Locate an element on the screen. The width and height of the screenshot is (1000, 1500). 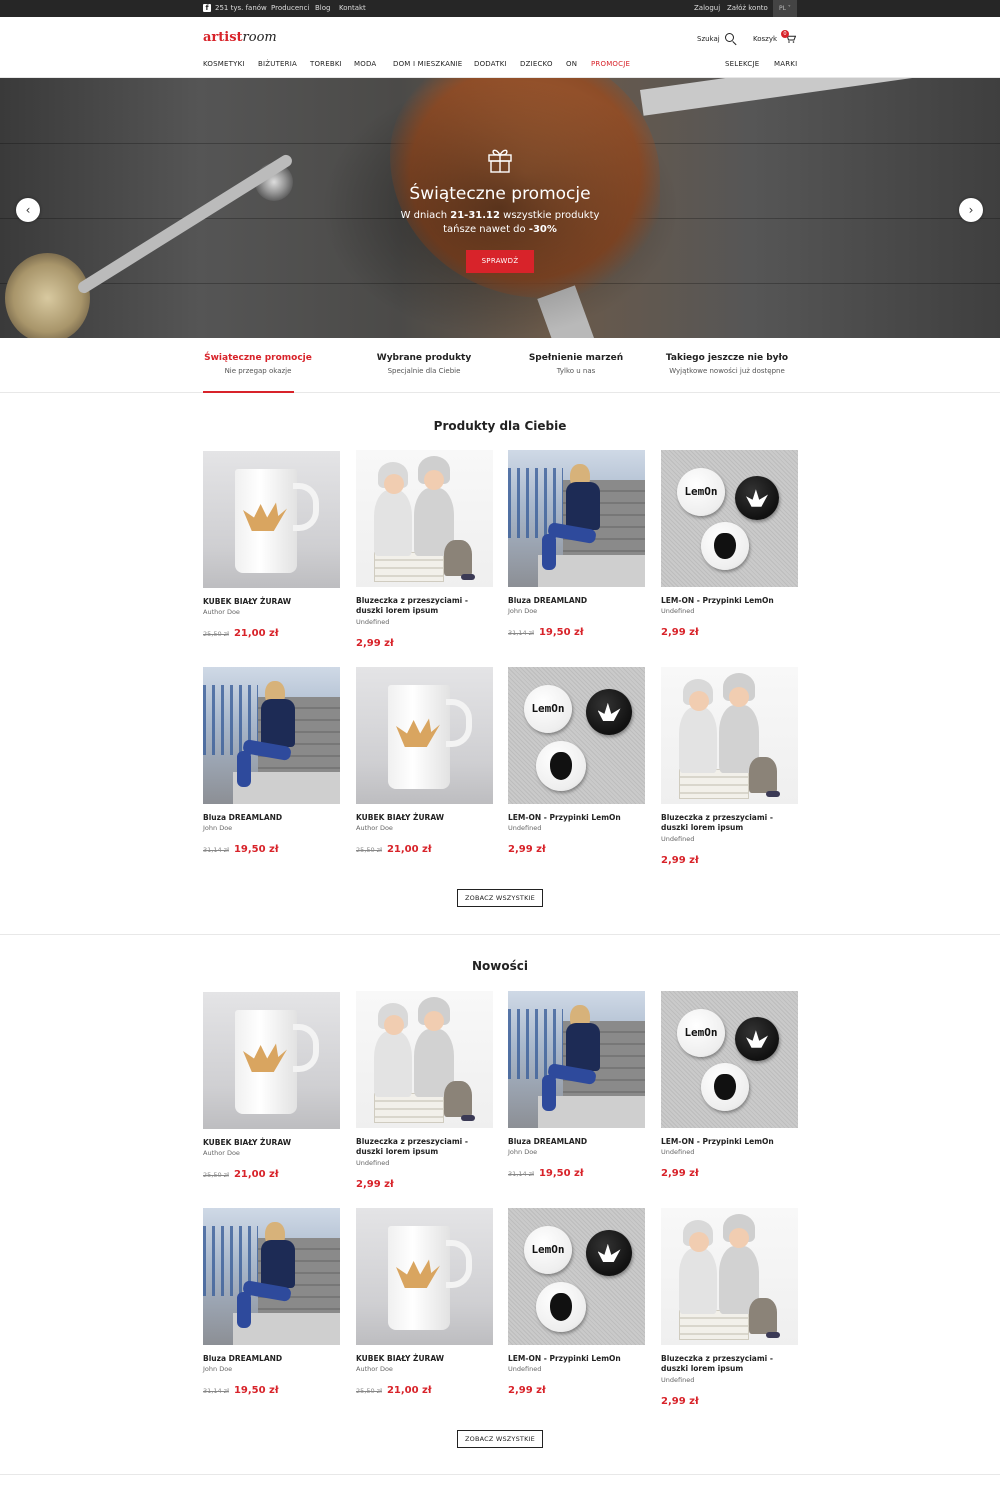
product-price-row: 25,50 zł 21,00 zł is located at coordinates (394, 848).